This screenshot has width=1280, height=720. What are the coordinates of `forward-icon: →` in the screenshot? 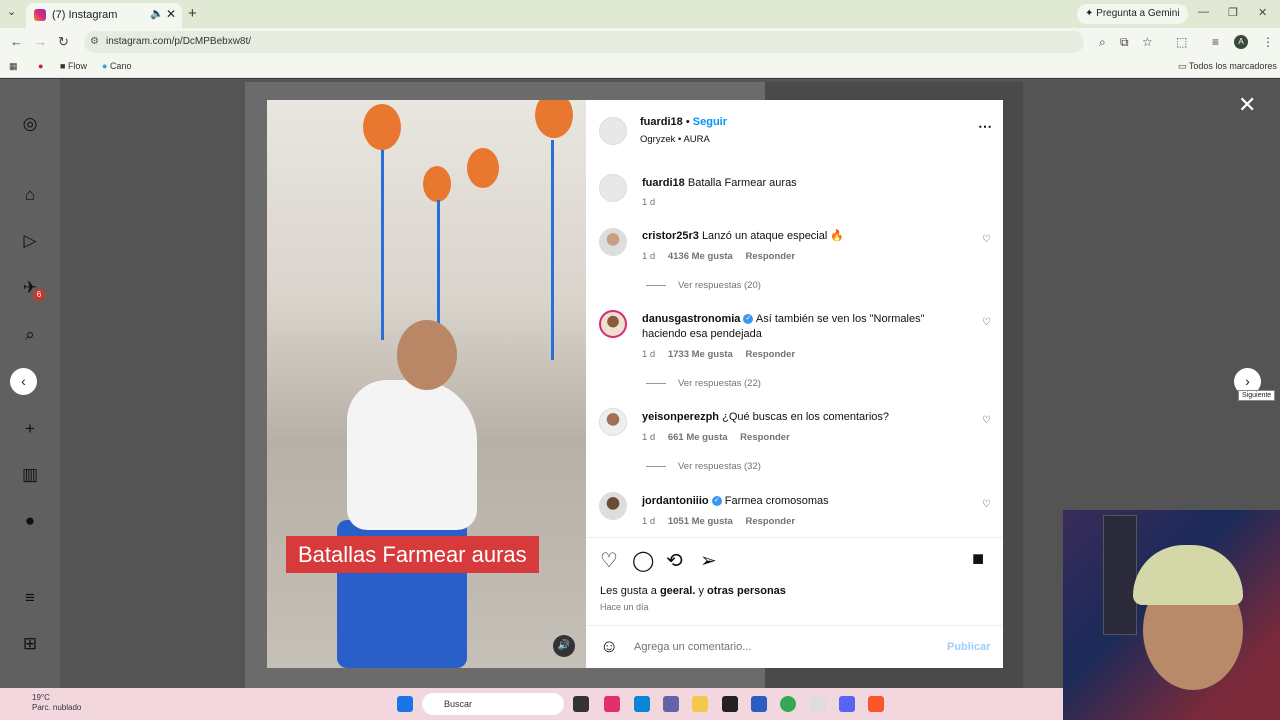 It's located at (40, 41).